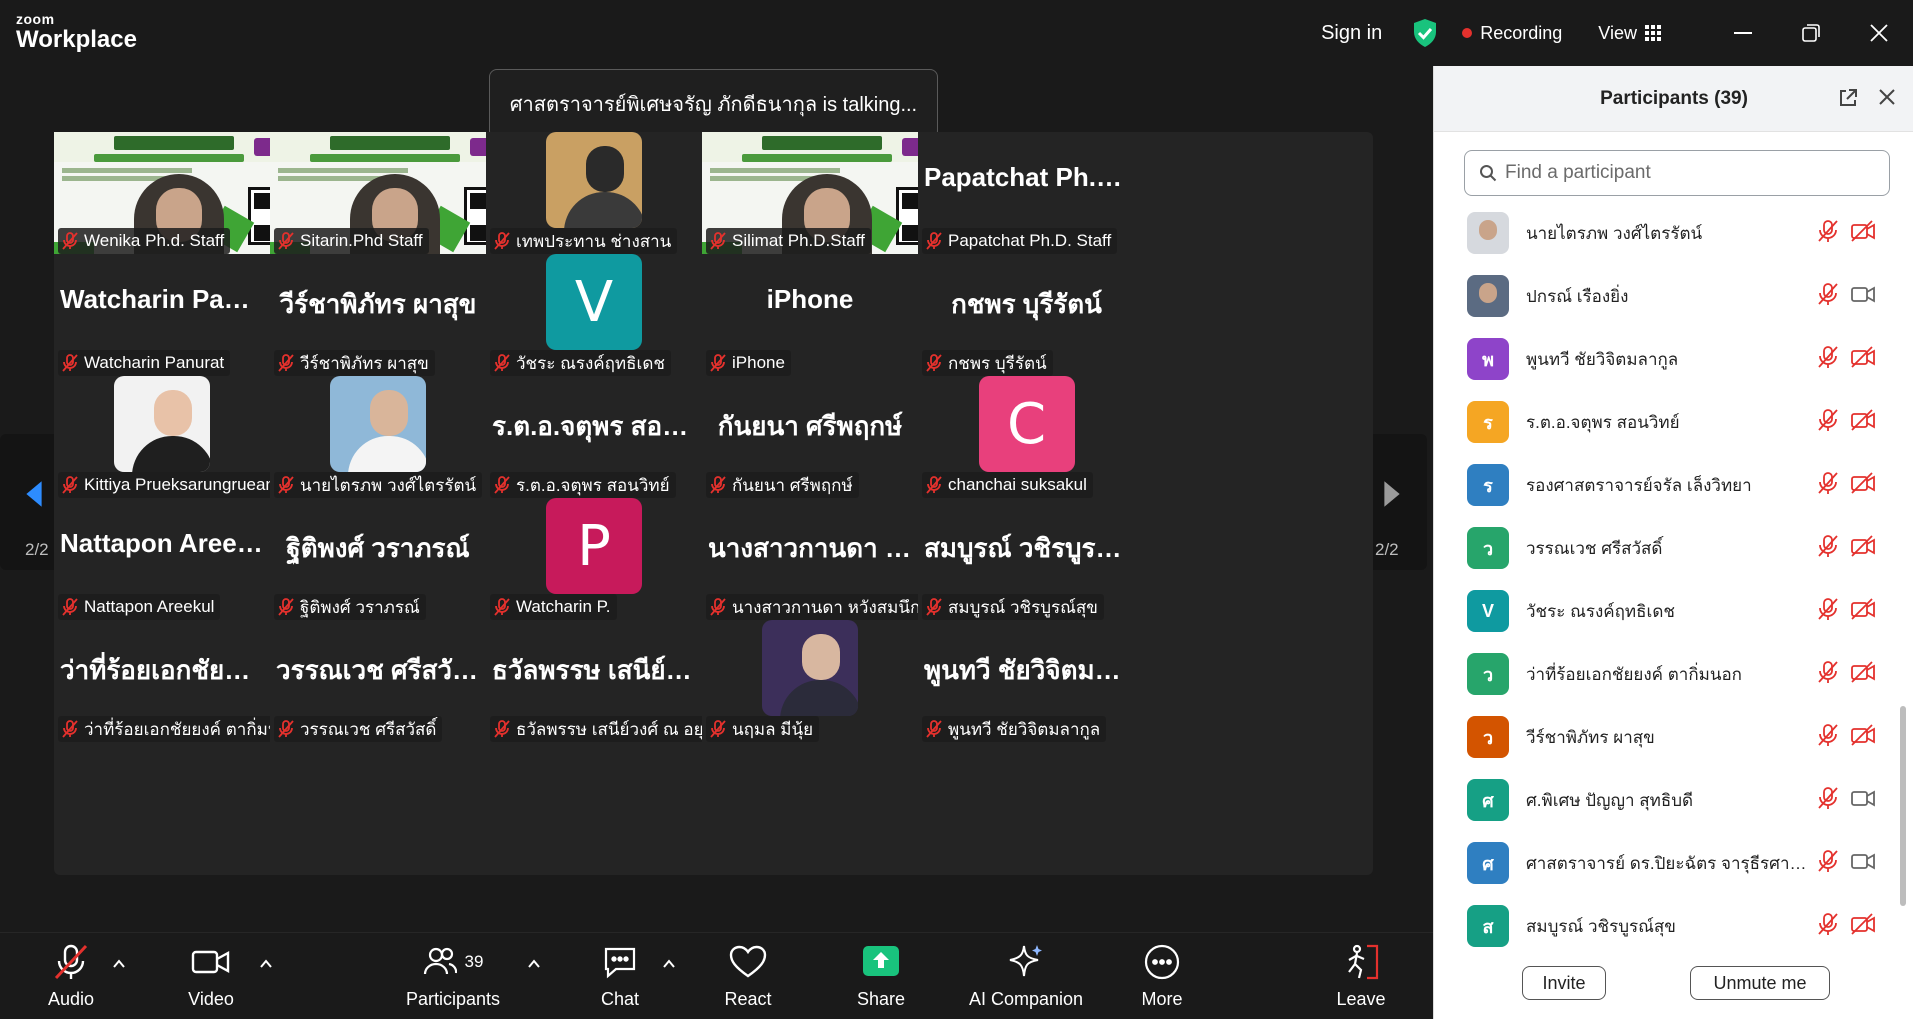 This screenshot has height=1019, width=1913. What do you see at coordinates (1664, 548) in the screenshot?
I see `participant-row: ว วรรณเวช ศรีสวัสดิ์` at bounding box center [1664, 548].